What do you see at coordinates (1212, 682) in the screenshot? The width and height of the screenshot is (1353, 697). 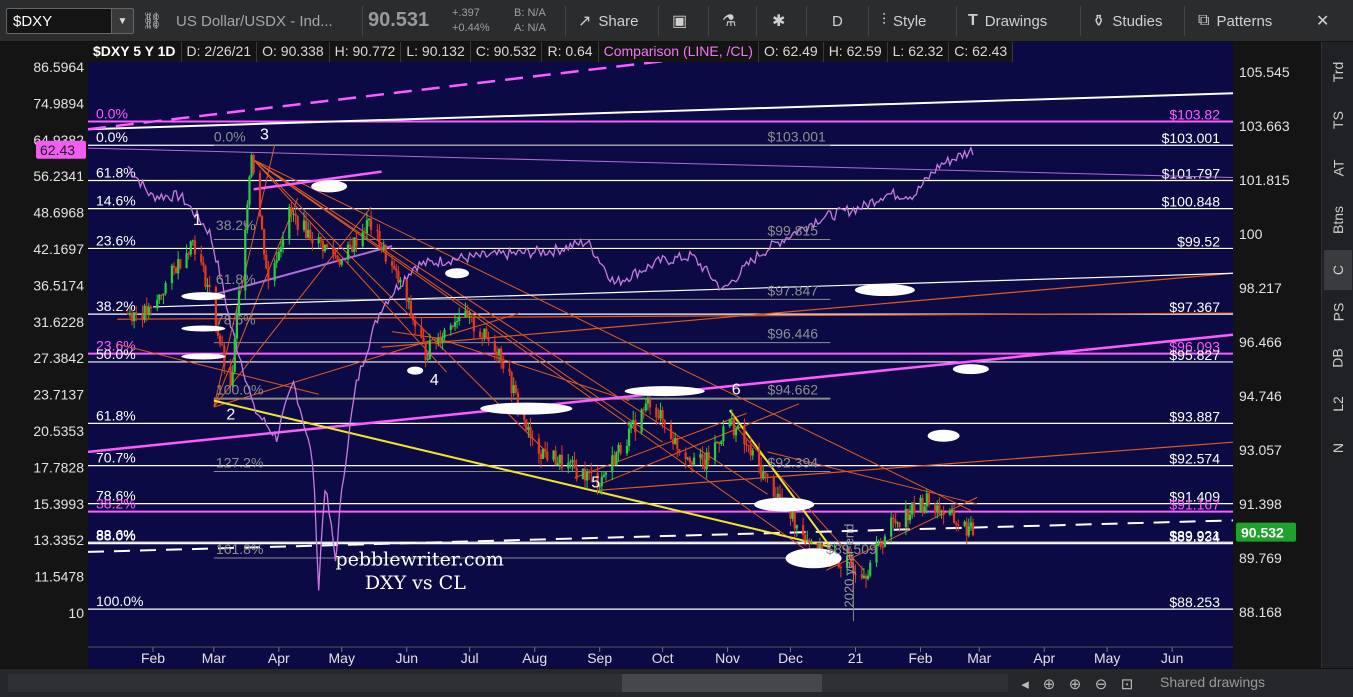 I see `shared-drawings-label: Shared drawings` at bounding box center [1212, 682].